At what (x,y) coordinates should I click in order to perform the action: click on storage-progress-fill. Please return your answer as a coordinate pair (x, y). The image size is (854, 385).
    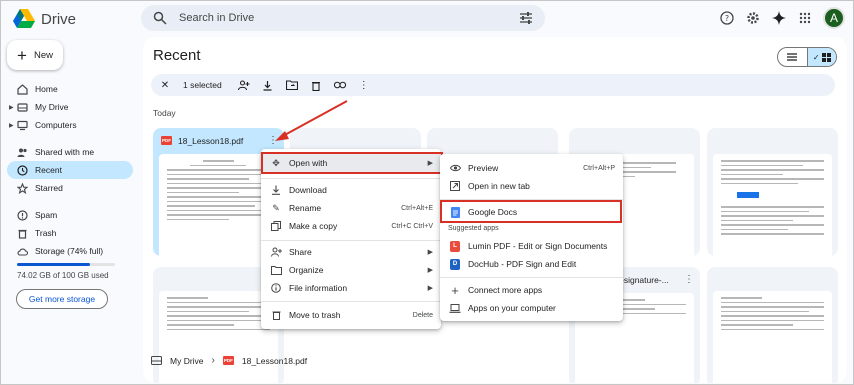
    Looking at the image, I should click on (53, 264).